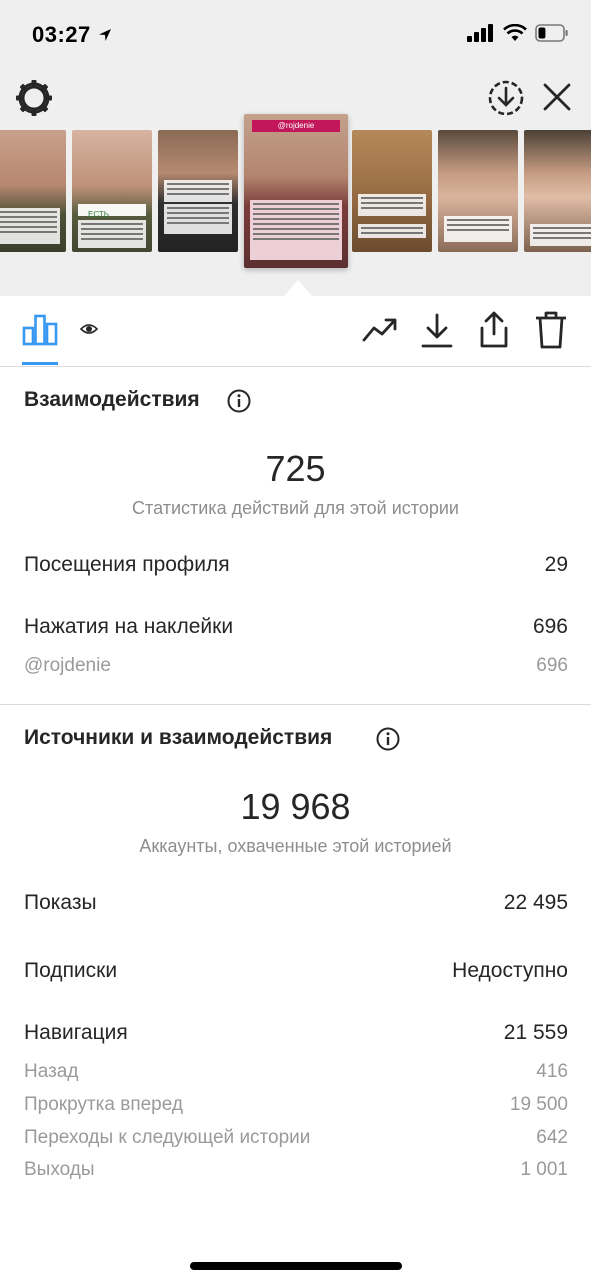 The width and height of the screenshot is (591, 1280). Describe the element at coordinates (296, 971) in the screenshot. I see `follows-row: Подписки Недоступно` at that location.